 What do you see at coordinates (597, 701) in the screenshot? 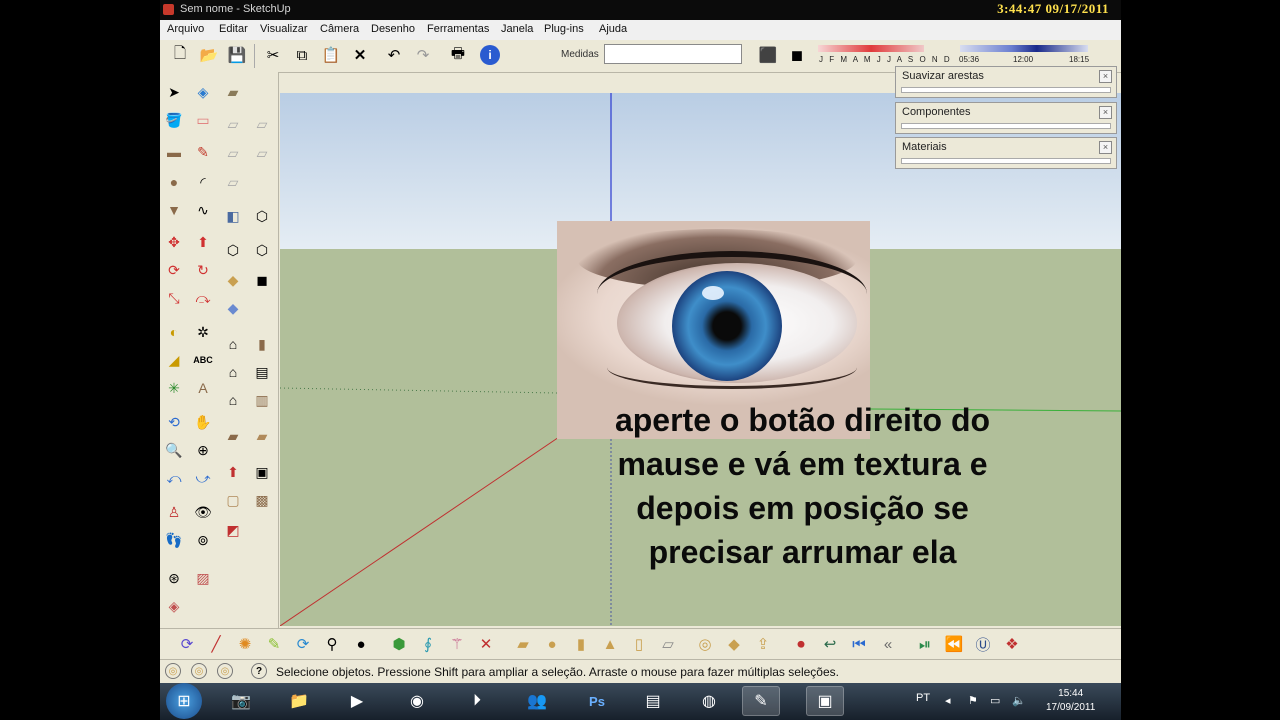
I see `photoshop-icon: Ps` at bounding box center [597, 701].